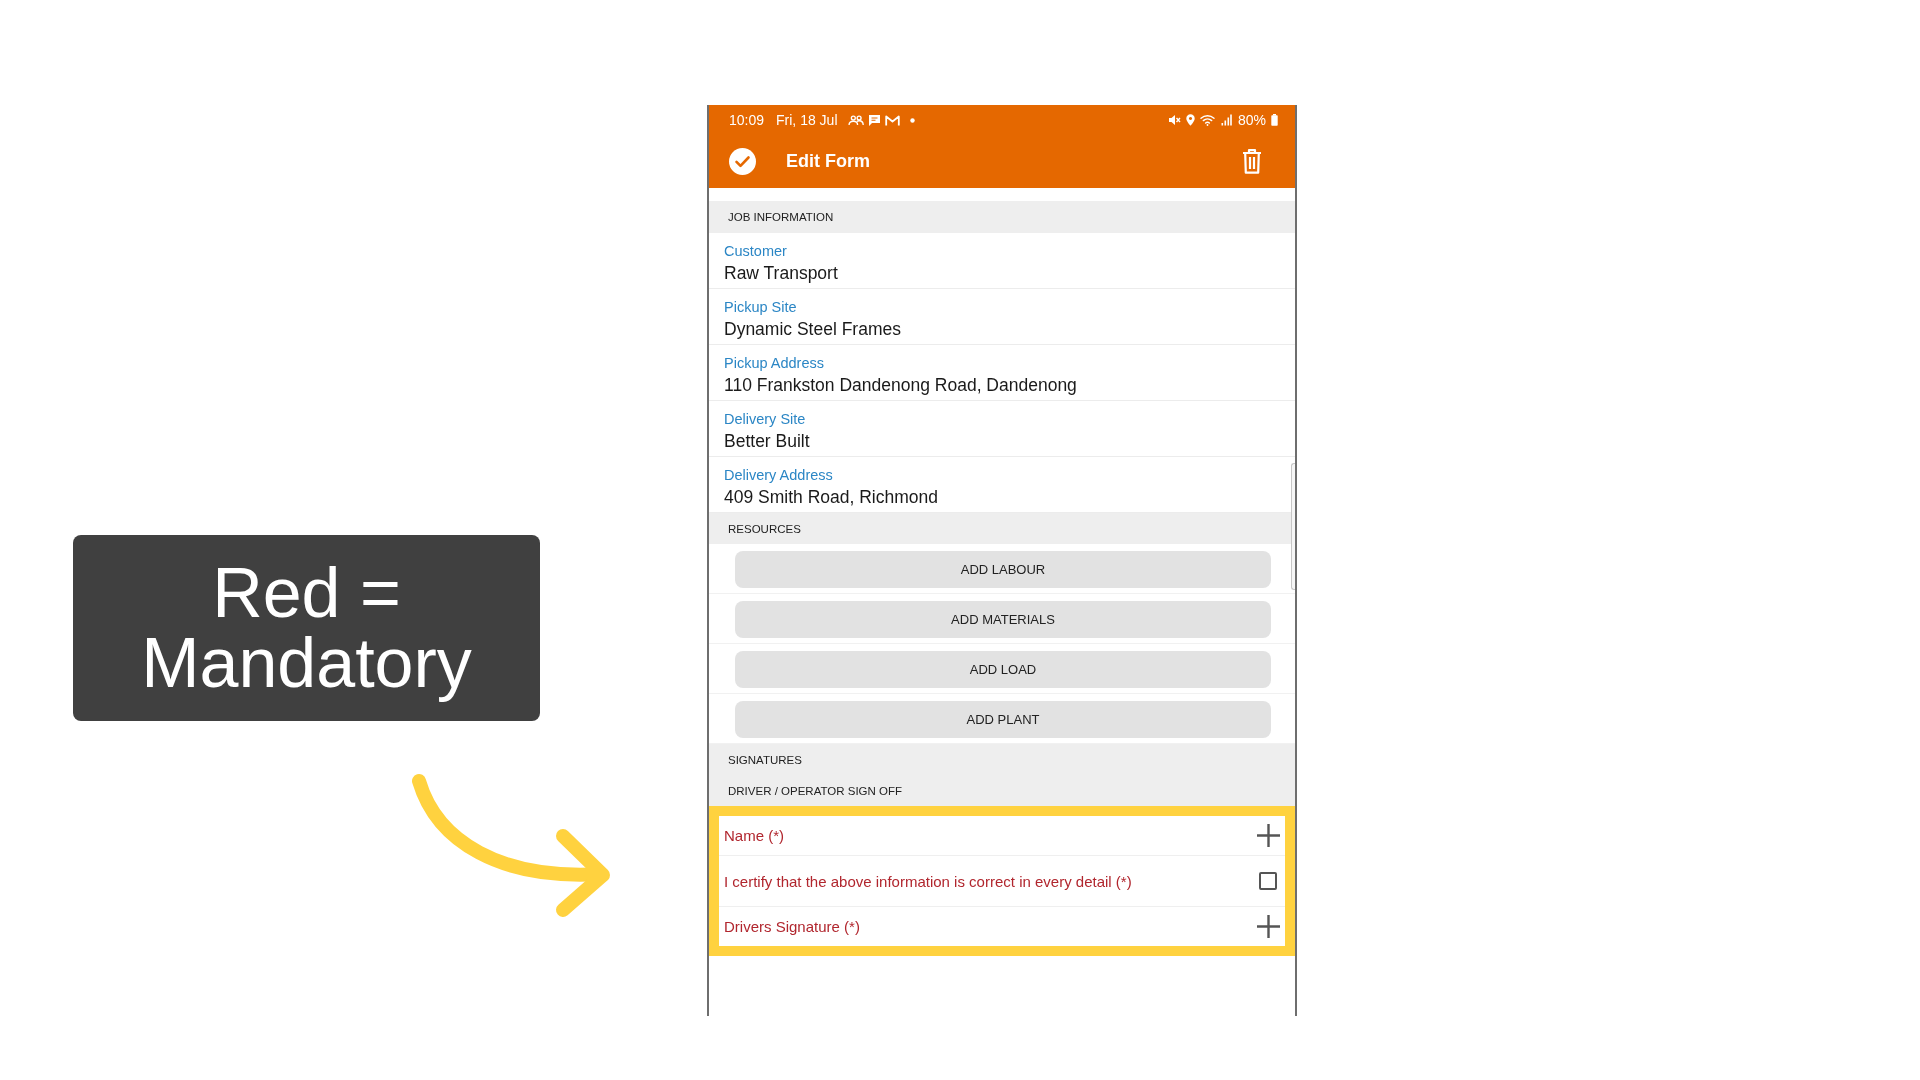 The height and width of the screenshot is (1080, 1920). What do you see at coordinates (828, 161) in the screenshot?
I see `screen-title: Edit Form` at bounding box center [828, 161].